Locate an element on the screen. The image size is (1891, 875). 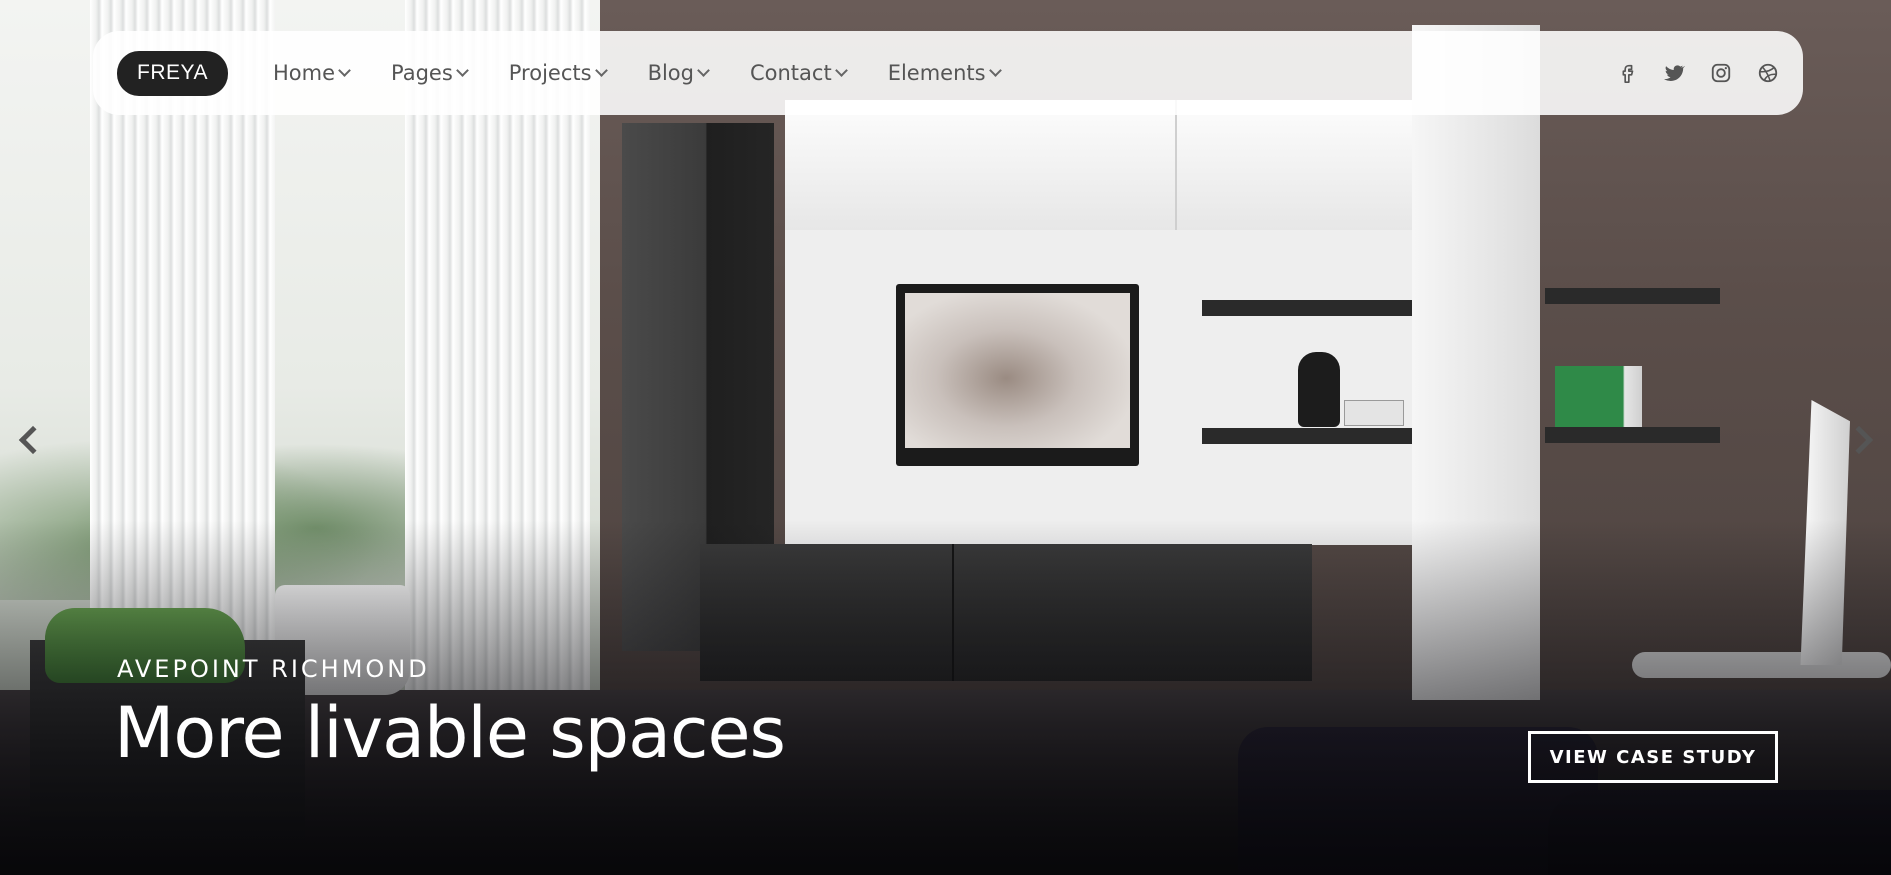
chevron-left-icon is located at coordinates (33, 440).